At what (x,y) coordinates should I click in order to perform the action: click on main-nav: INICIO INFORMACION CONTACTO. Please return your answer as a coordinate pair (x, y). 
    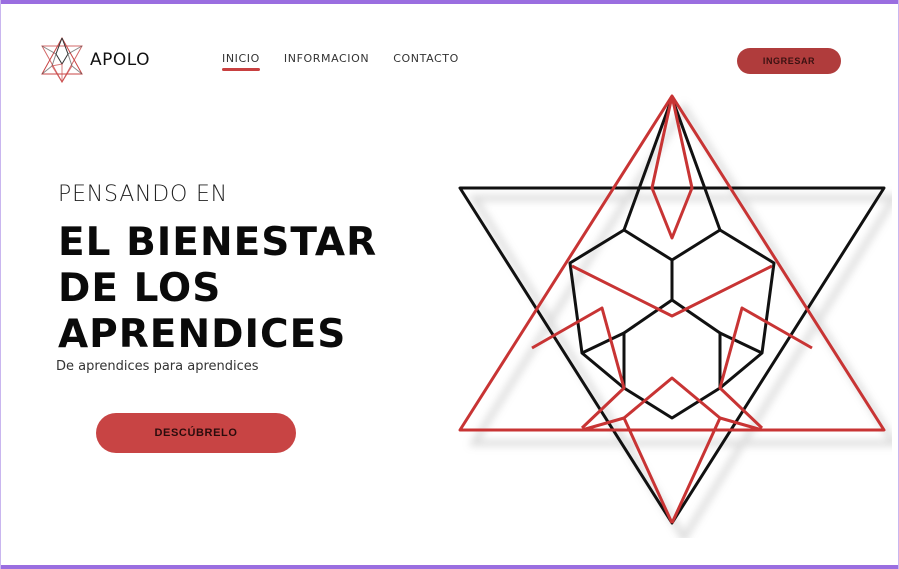
    Looking at the image, I should click on (340, 61).